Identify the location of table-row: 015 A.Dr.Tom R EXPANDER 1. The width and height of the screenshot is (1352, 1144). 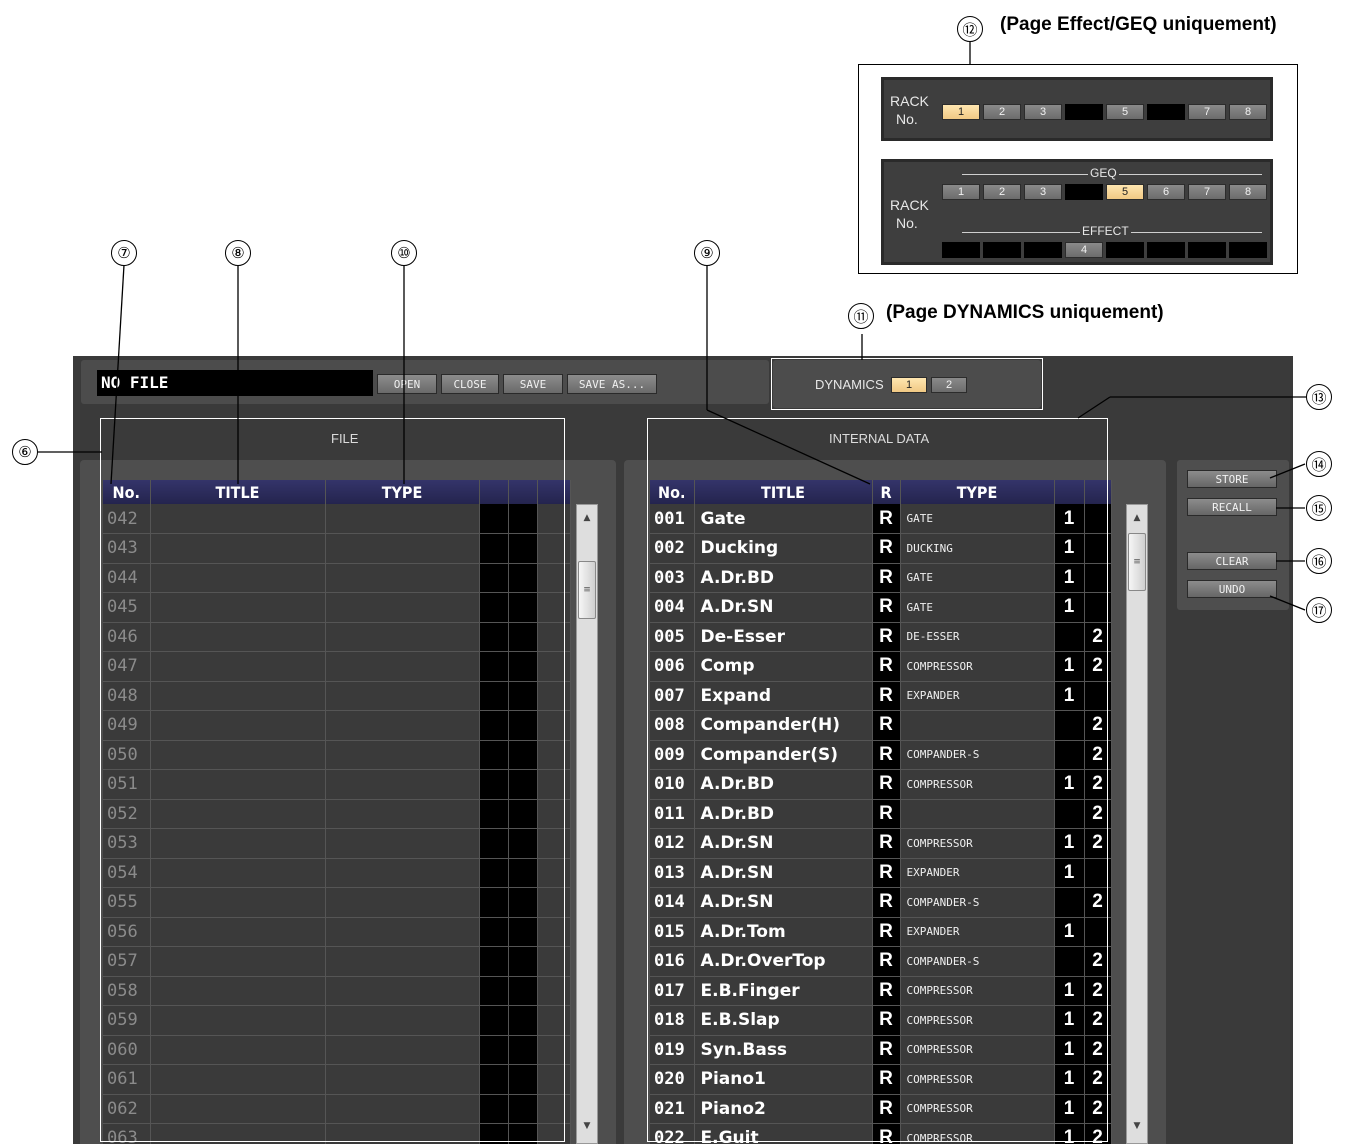
(881, 932).